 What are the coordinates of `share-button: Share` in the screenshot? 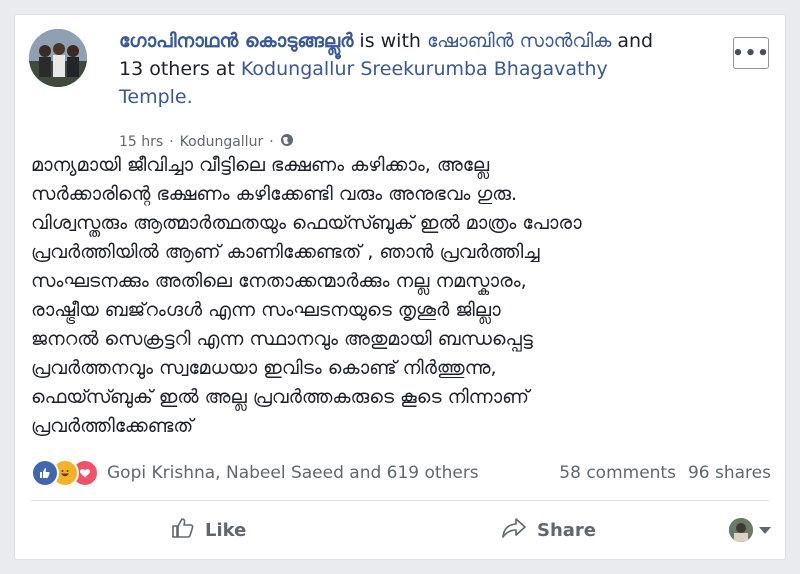 It's located at (548, 530).